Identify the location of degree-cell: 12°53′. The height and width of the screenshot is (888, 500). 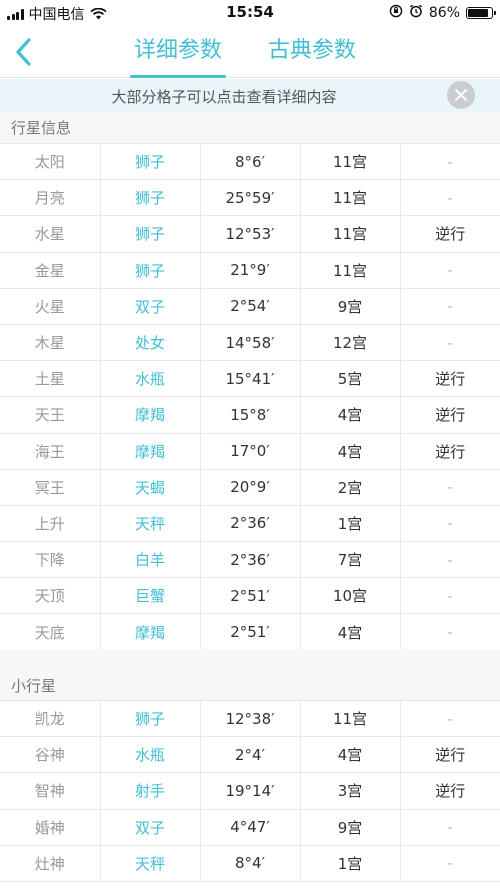
(250, 234).